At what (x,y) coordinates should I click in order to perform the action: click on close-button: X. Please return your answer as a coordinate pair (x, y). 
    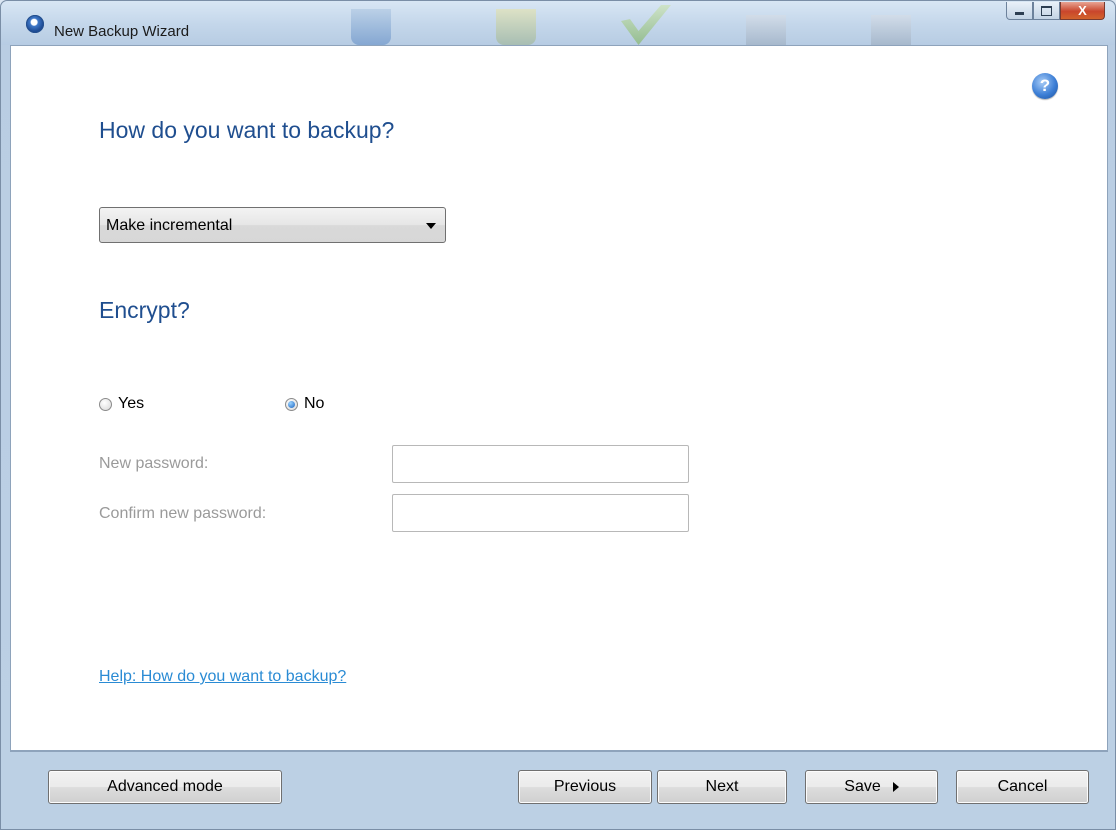
    Looking at the image, I should click on (1082, 11).